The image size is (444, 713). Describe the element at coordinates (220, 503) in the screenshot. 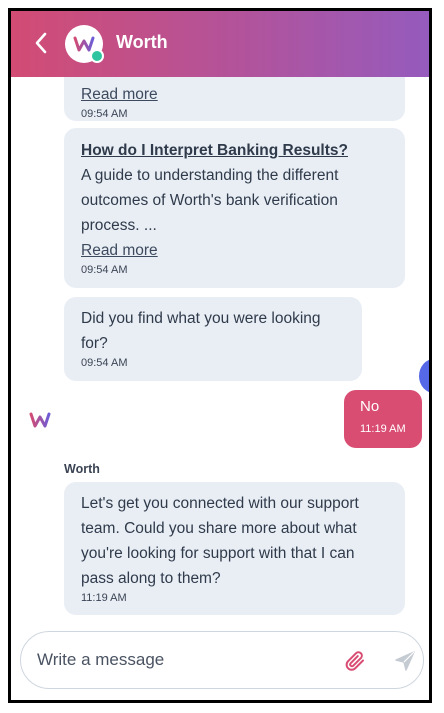

I see `message-text-line: Let's get you connected with our support` at that location.